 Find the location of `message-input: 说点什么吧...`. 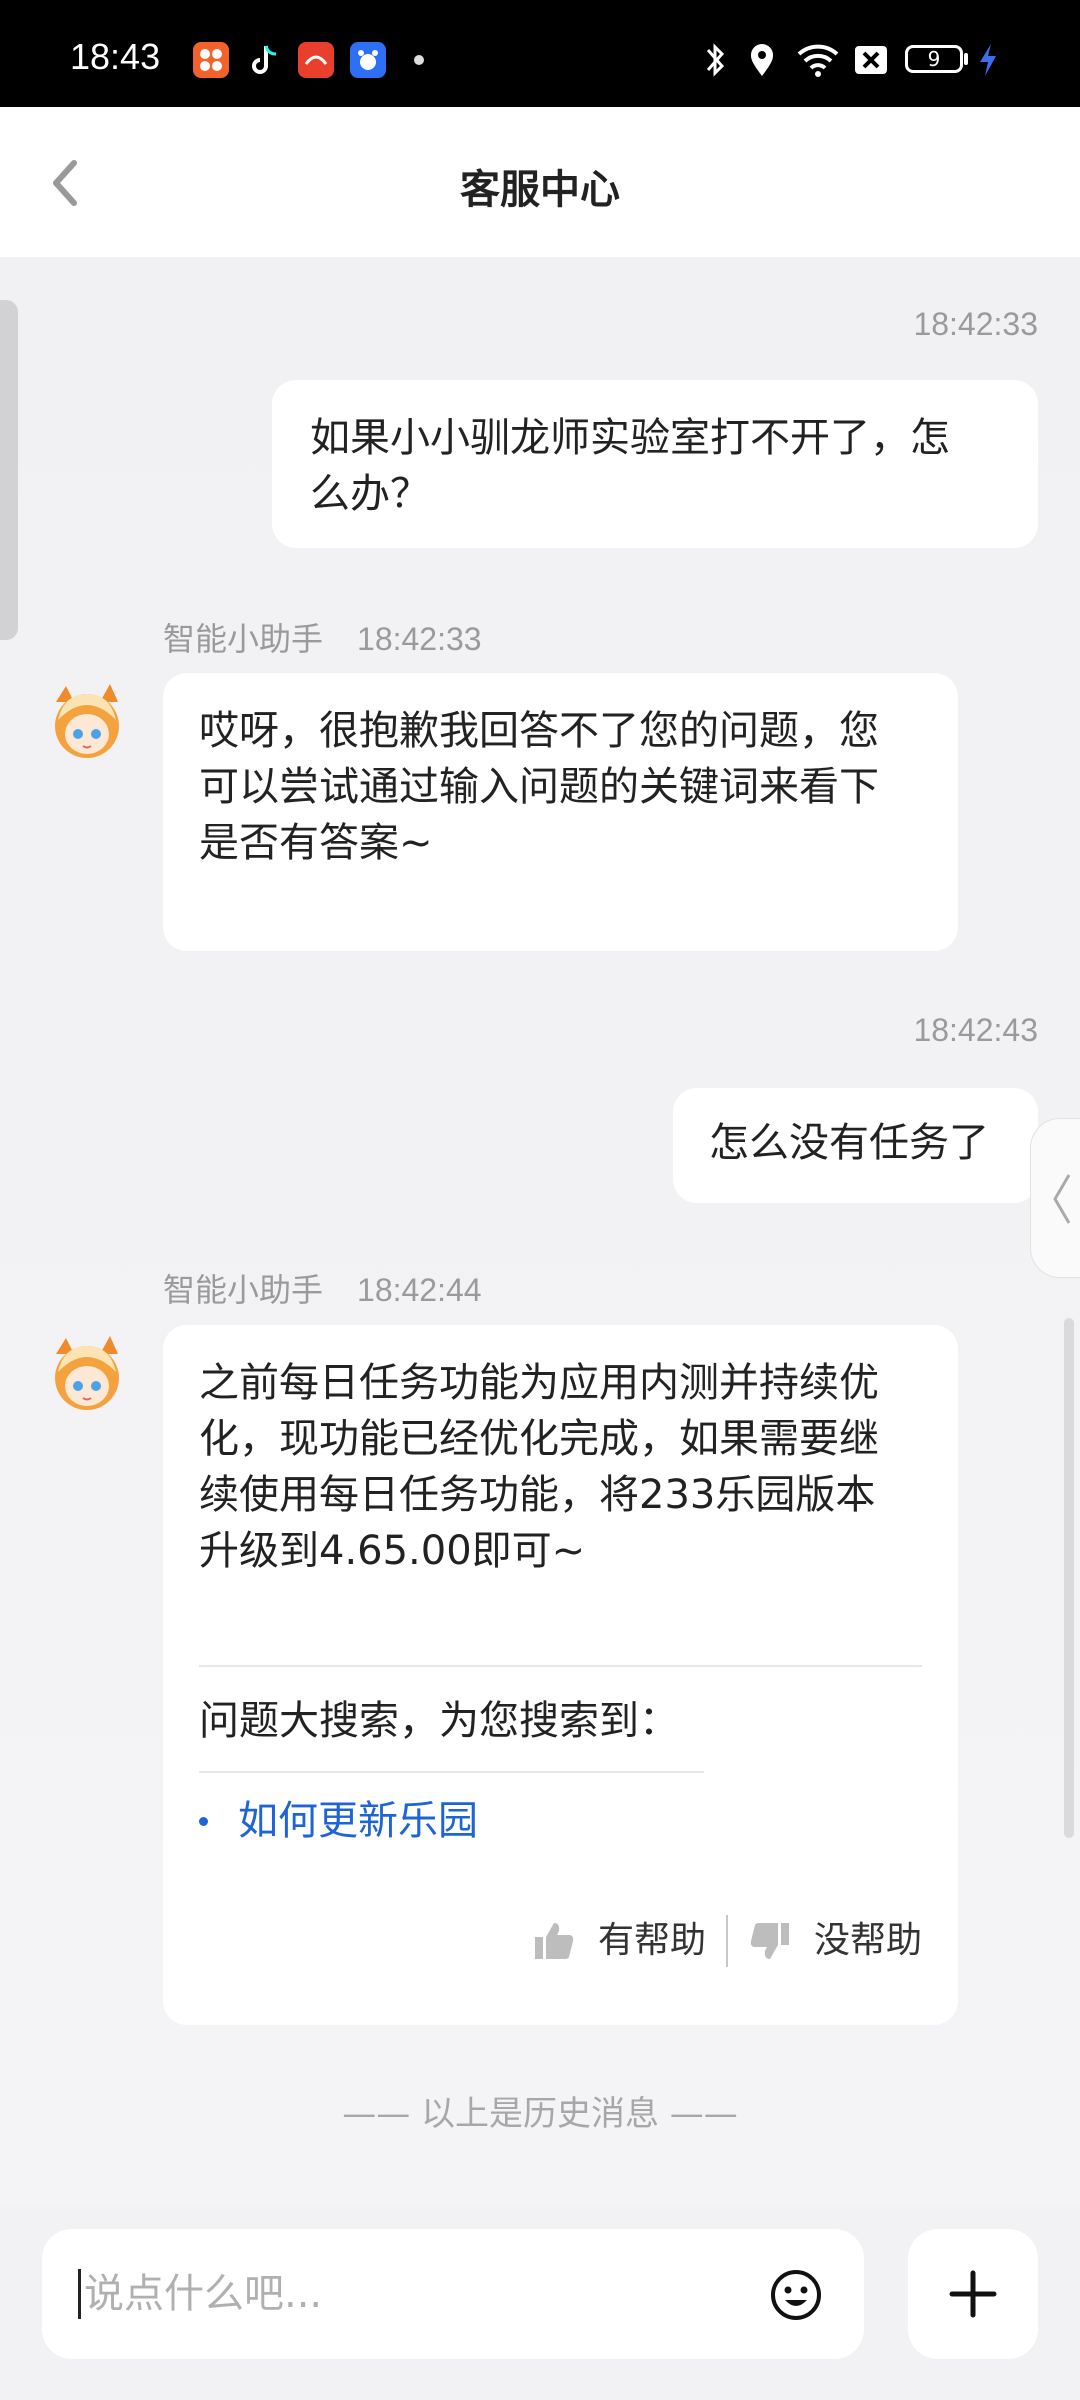

message-input: 说点什么吧... is located at coordinates (453, 2294).